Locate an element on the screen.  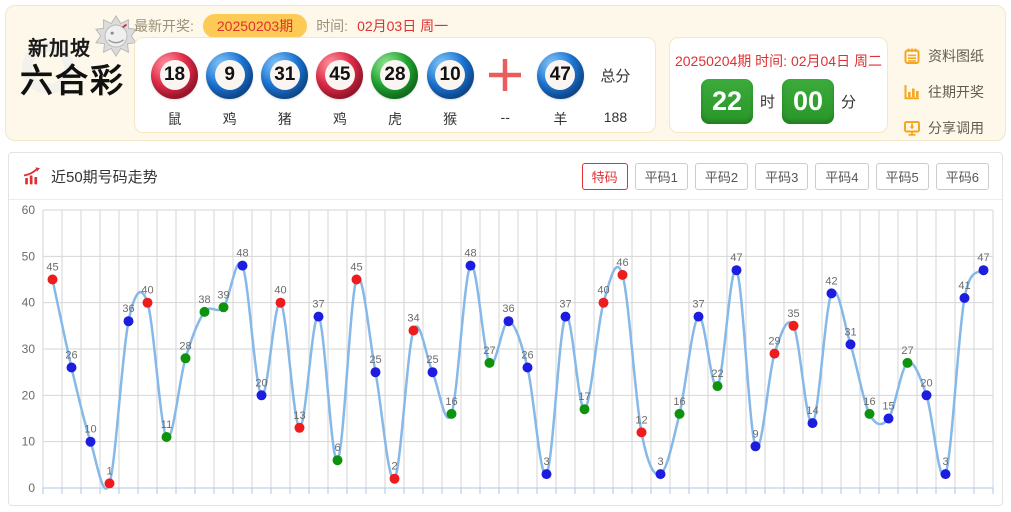
header-link-label: 资料图纸 is located at coordinates (956, 56).